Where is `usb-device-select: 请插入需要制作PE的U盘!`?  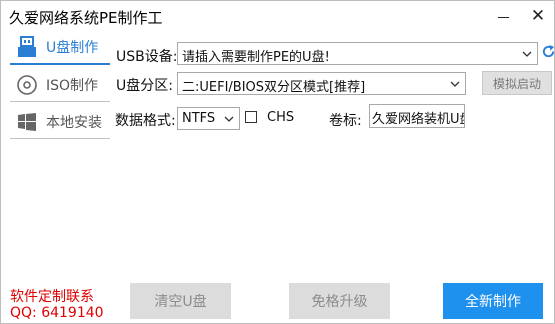
usb-device-select: 请插入需要制作PE的U盘! is located at coordinates (357, 53).